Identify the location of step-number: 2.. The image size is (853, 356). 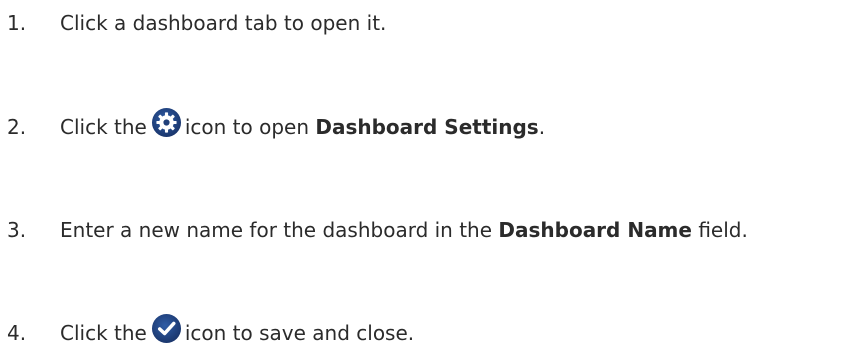
(17, 127).